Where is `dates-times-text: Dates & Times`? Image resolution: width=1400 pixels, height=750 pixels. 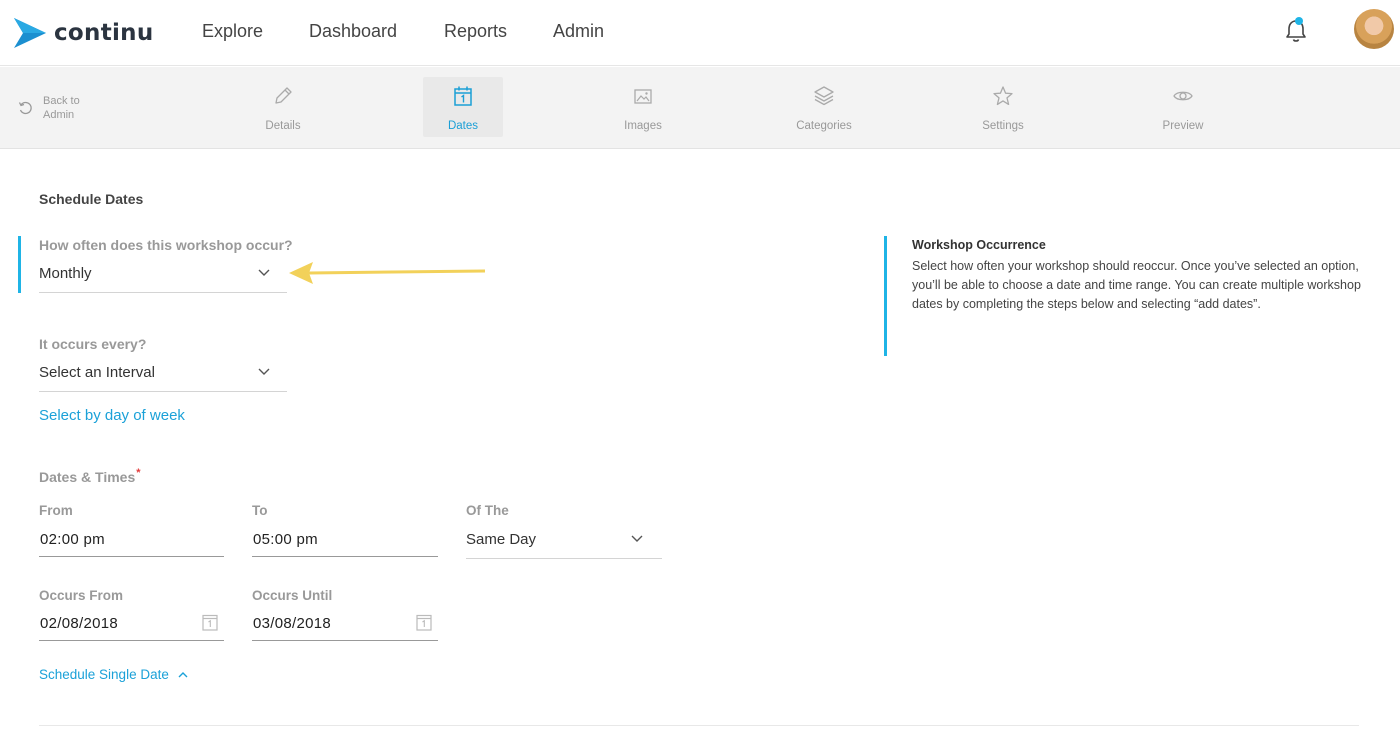 dates-times-text: Dates & Times is located at coordinates (87, 477).